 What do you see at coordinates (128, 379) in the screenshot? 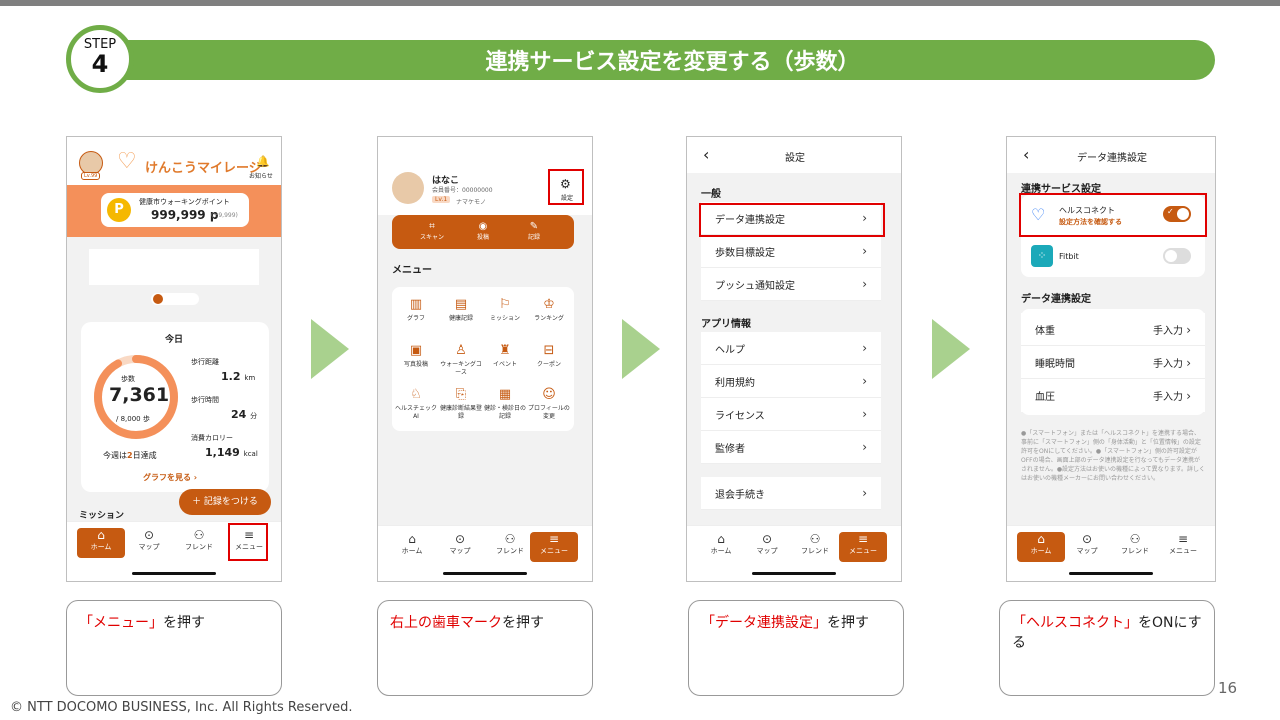
I see `steps-label: 歩数` at bounding box center [128, 379].